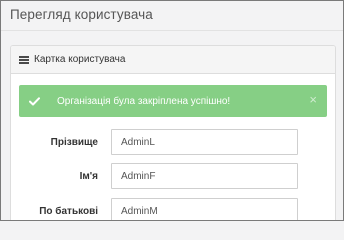 This screenshot has width=344, height=240. I want to click on check-icon, so click(37, 101).